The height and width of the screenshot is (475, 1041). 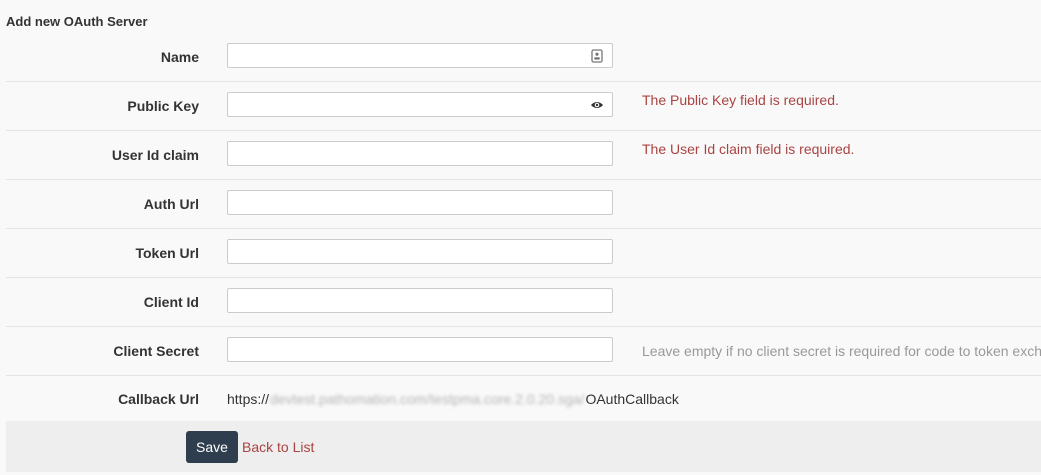 I want to click on name-label: Name, so click(x=179, y=57).